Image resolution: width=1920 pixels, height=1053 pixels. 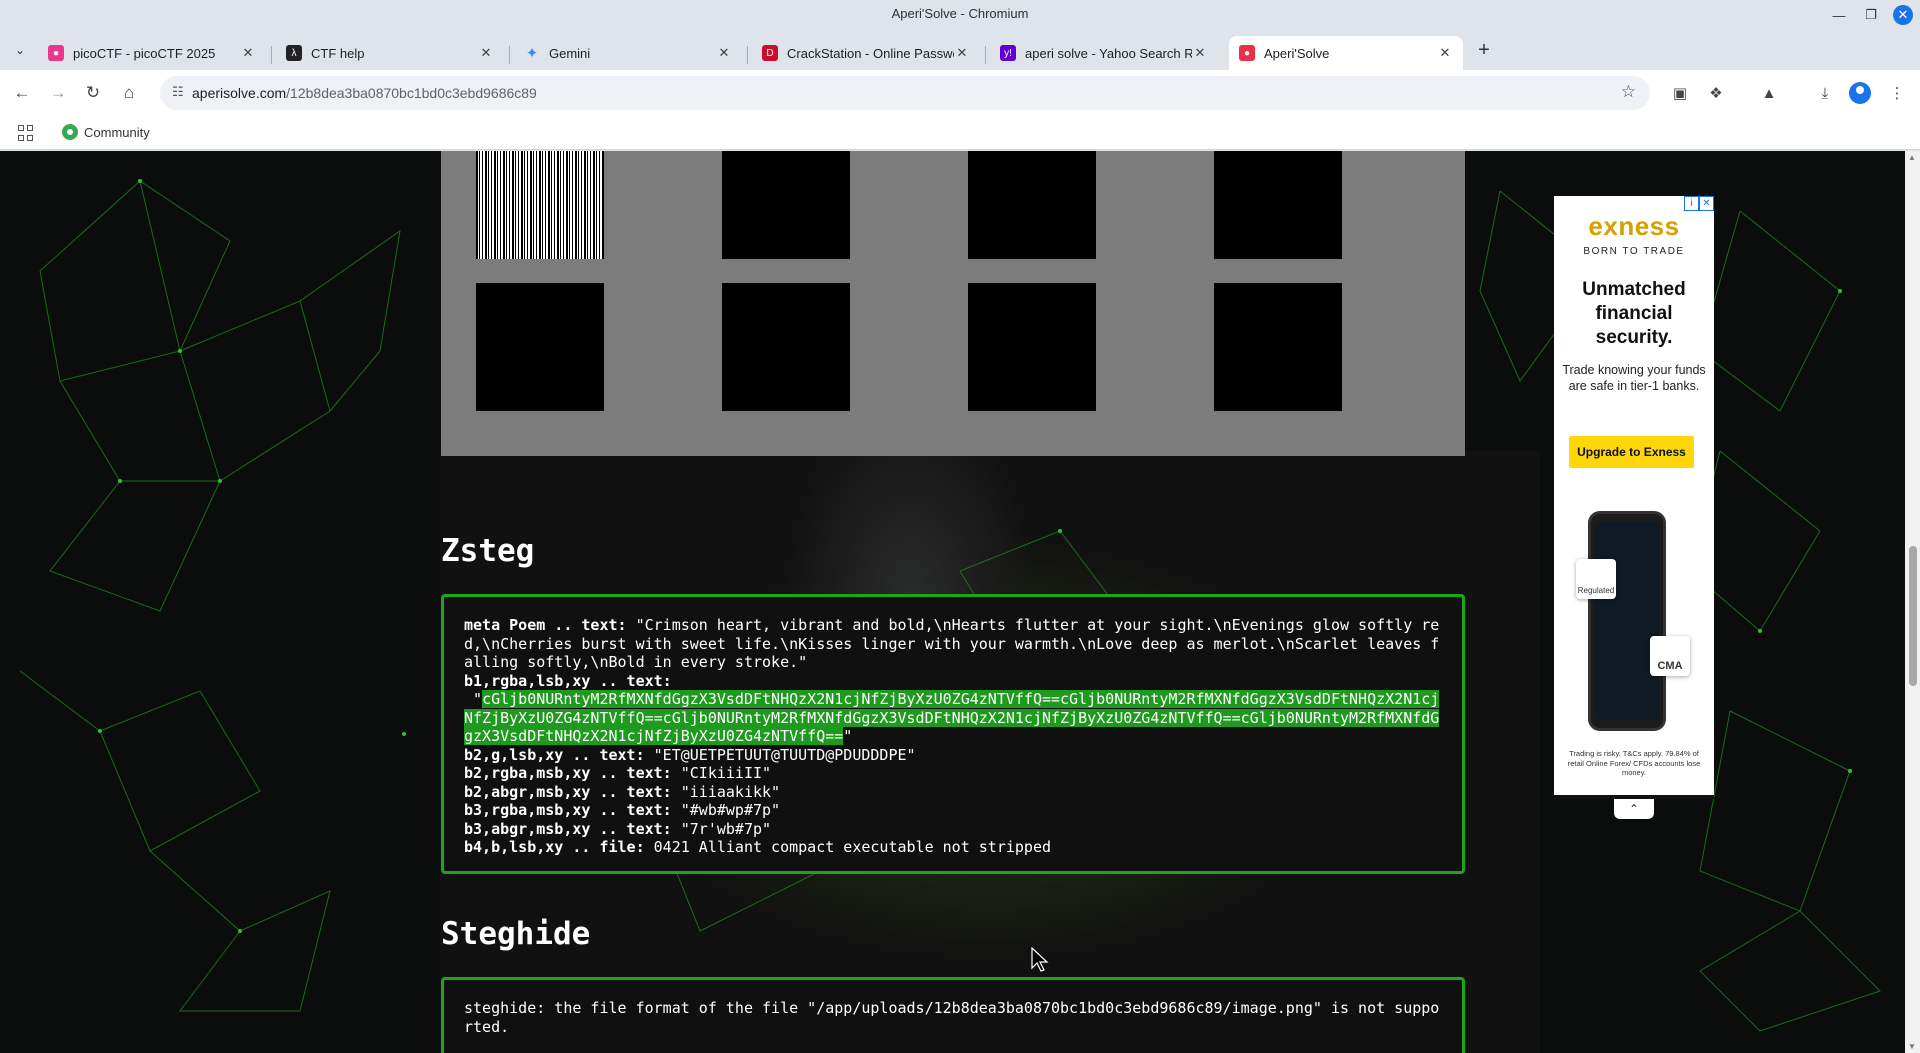 What do you see at coordinates (570, 53) in the screenshot?
I see `tab-label: Gemini` at bounding box center [570, 53].